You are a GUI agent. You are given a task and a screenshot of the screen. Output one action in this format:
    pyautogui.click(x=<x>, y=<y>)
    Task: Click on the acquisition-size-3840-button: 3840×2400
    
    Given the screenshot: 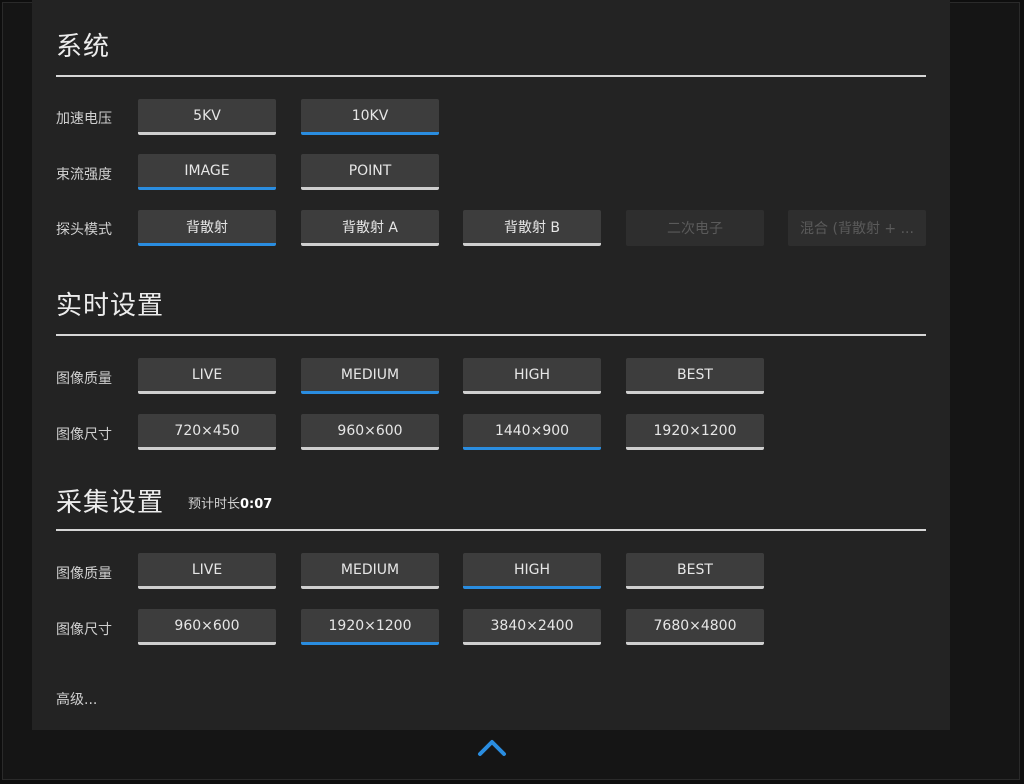 What is the action you would take?
    pyautogui.click(x=532, y=627)
    